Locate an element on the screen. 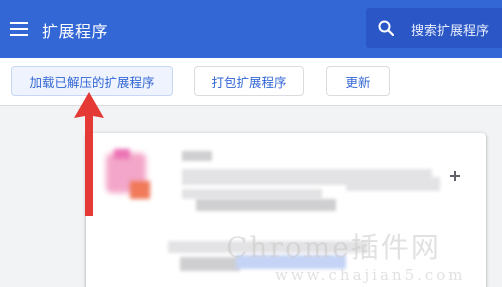  menu-icon is located at coordinates (19, 29).